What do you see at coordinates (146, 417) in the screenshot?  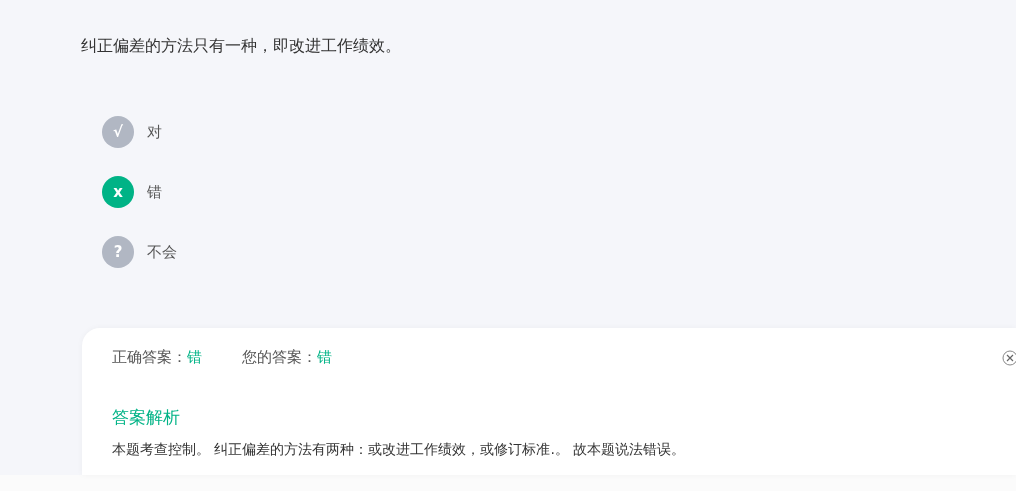 I see `analysis-title: 答案解析` at bounding box center [146, 417].